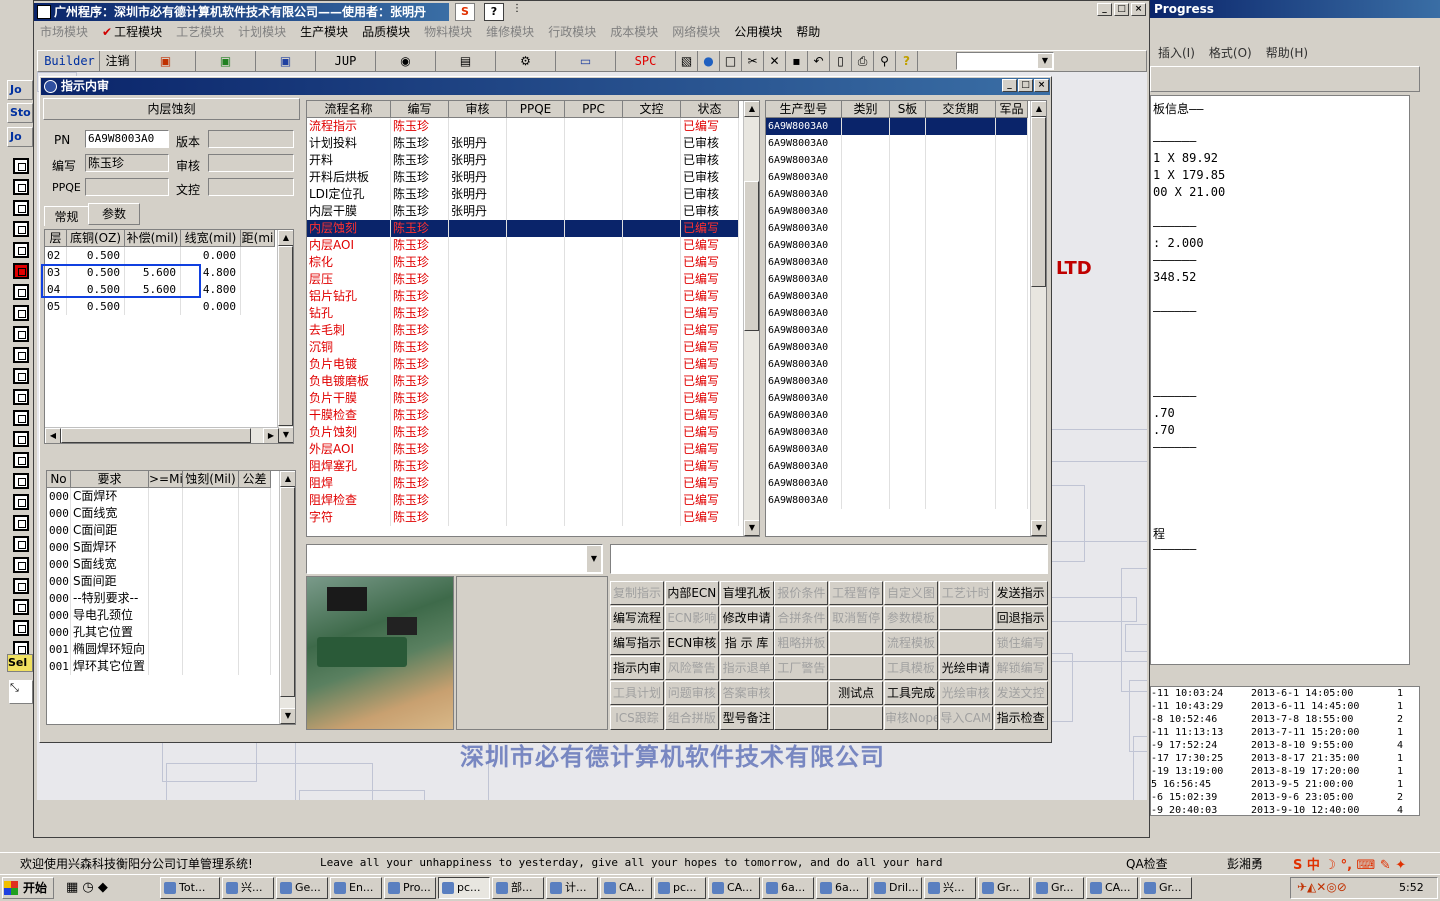 This screenshot has height=901, width=1440. What do you see at coordinates (127, 139) in the screenshot?
I see `pn-field: 6A9W8003A0` at bounding box center [127, 139].